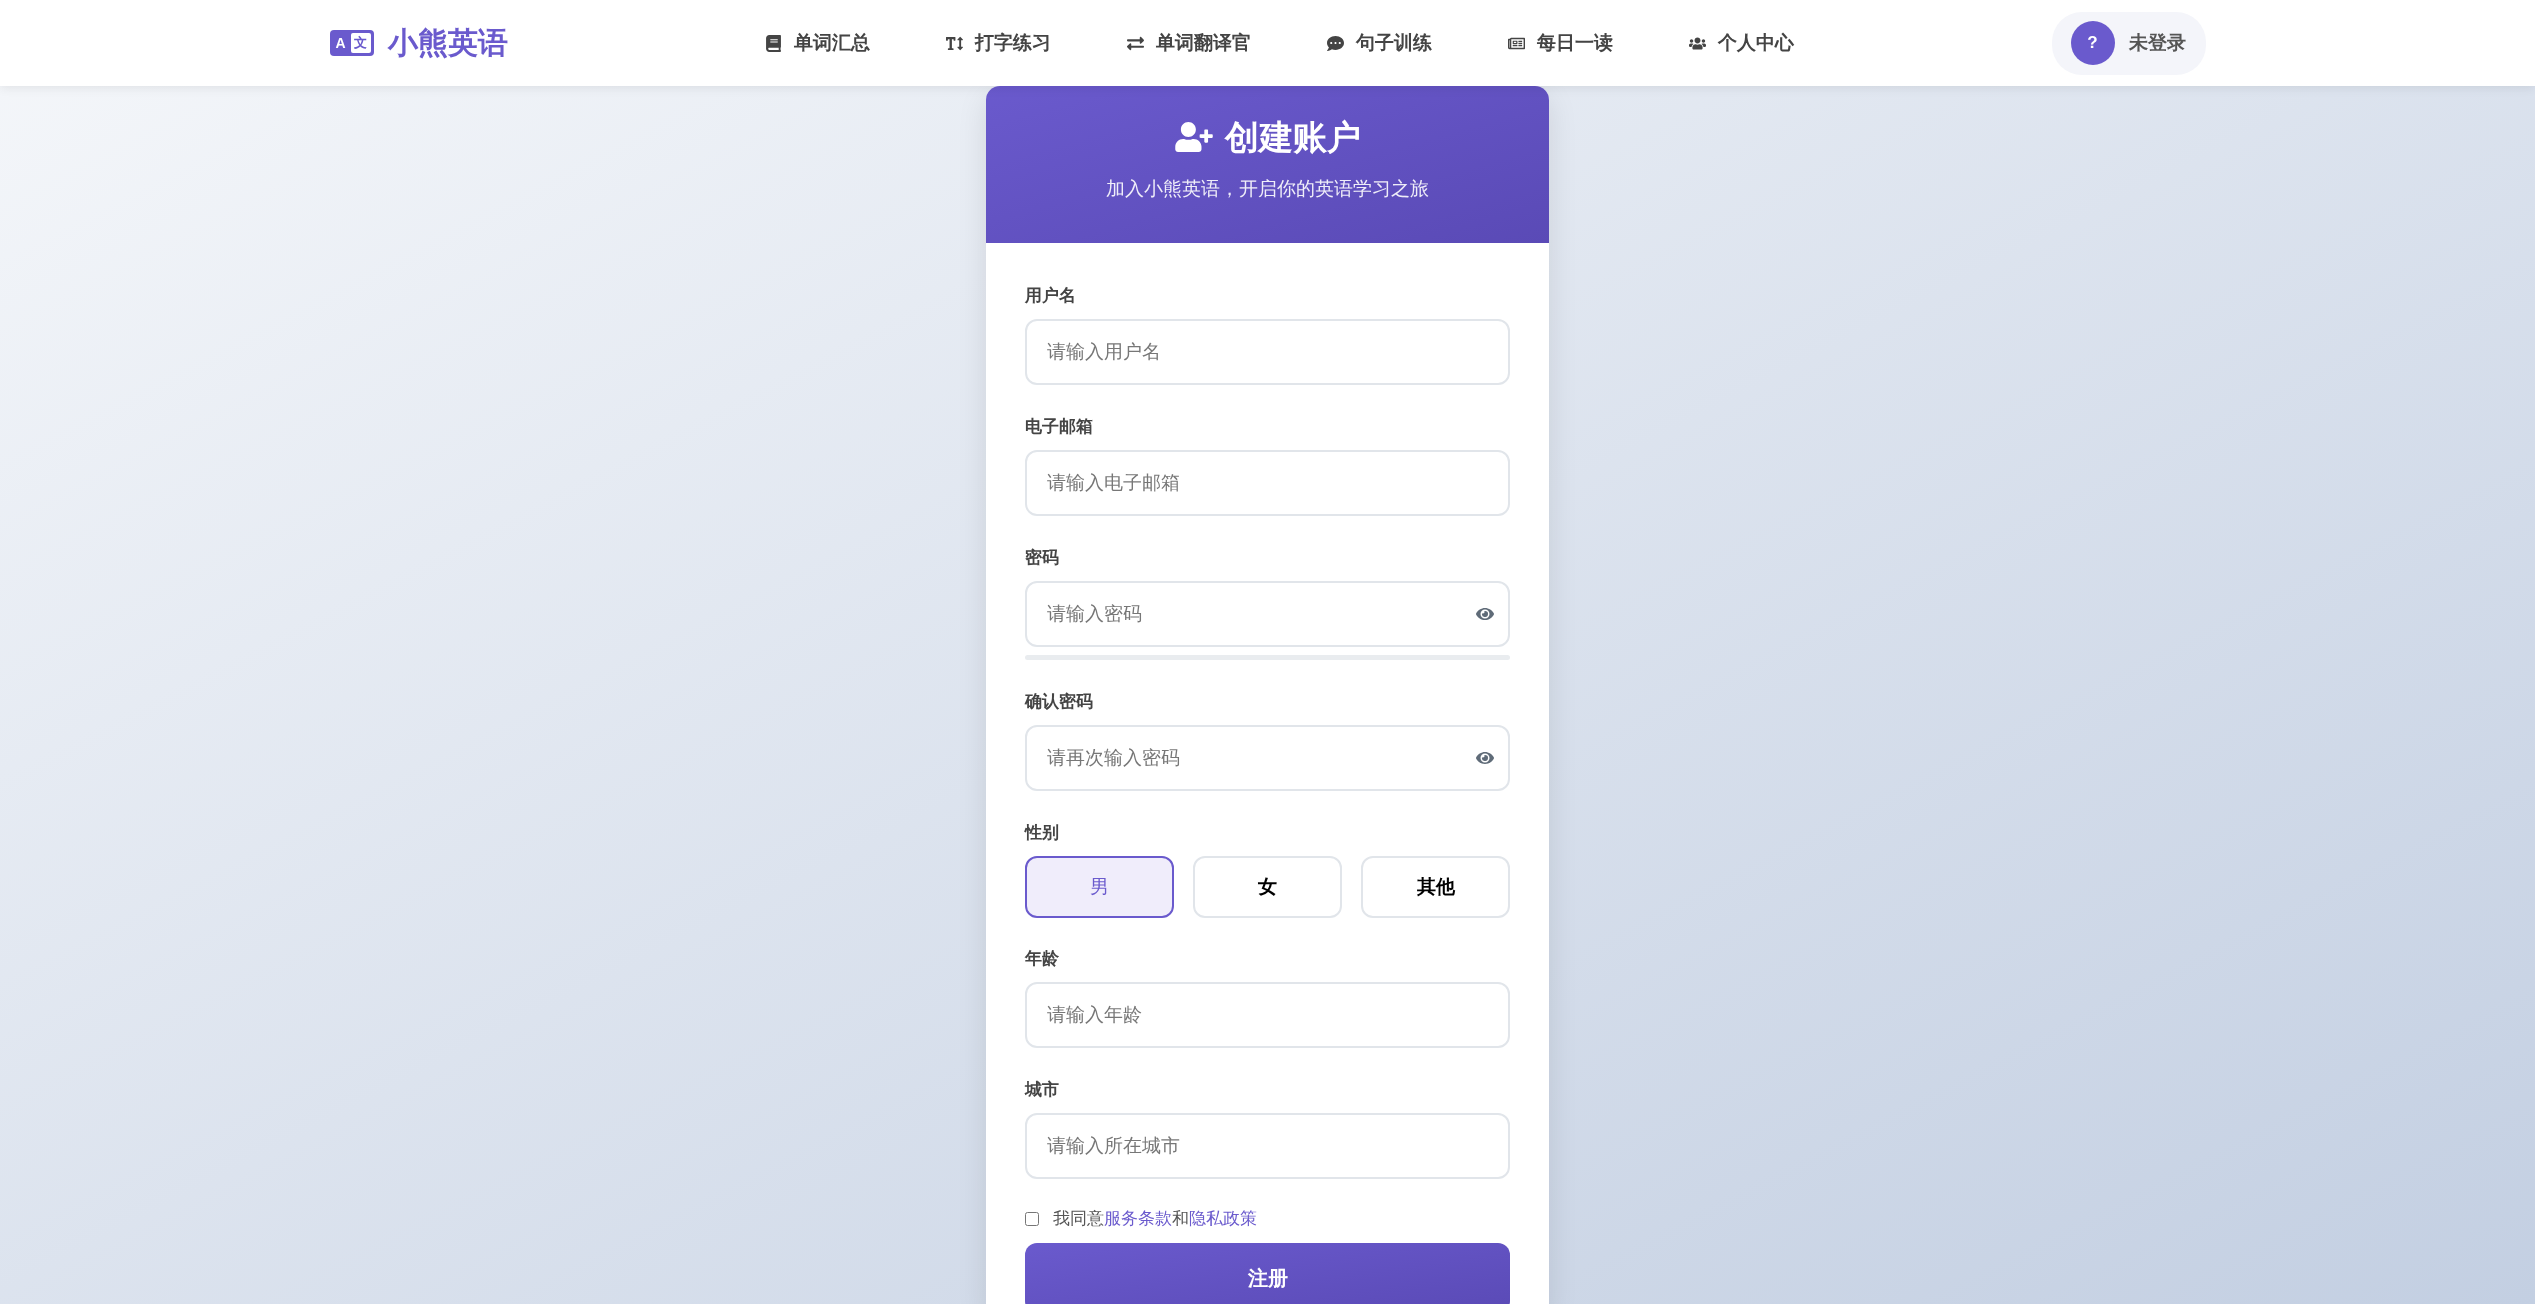 This screenshot has height=1304, width=2535. What do you see at coordinates (340, 43) in the screenshot?
I see `badge-letter: A` at bounding box center [340, 43].